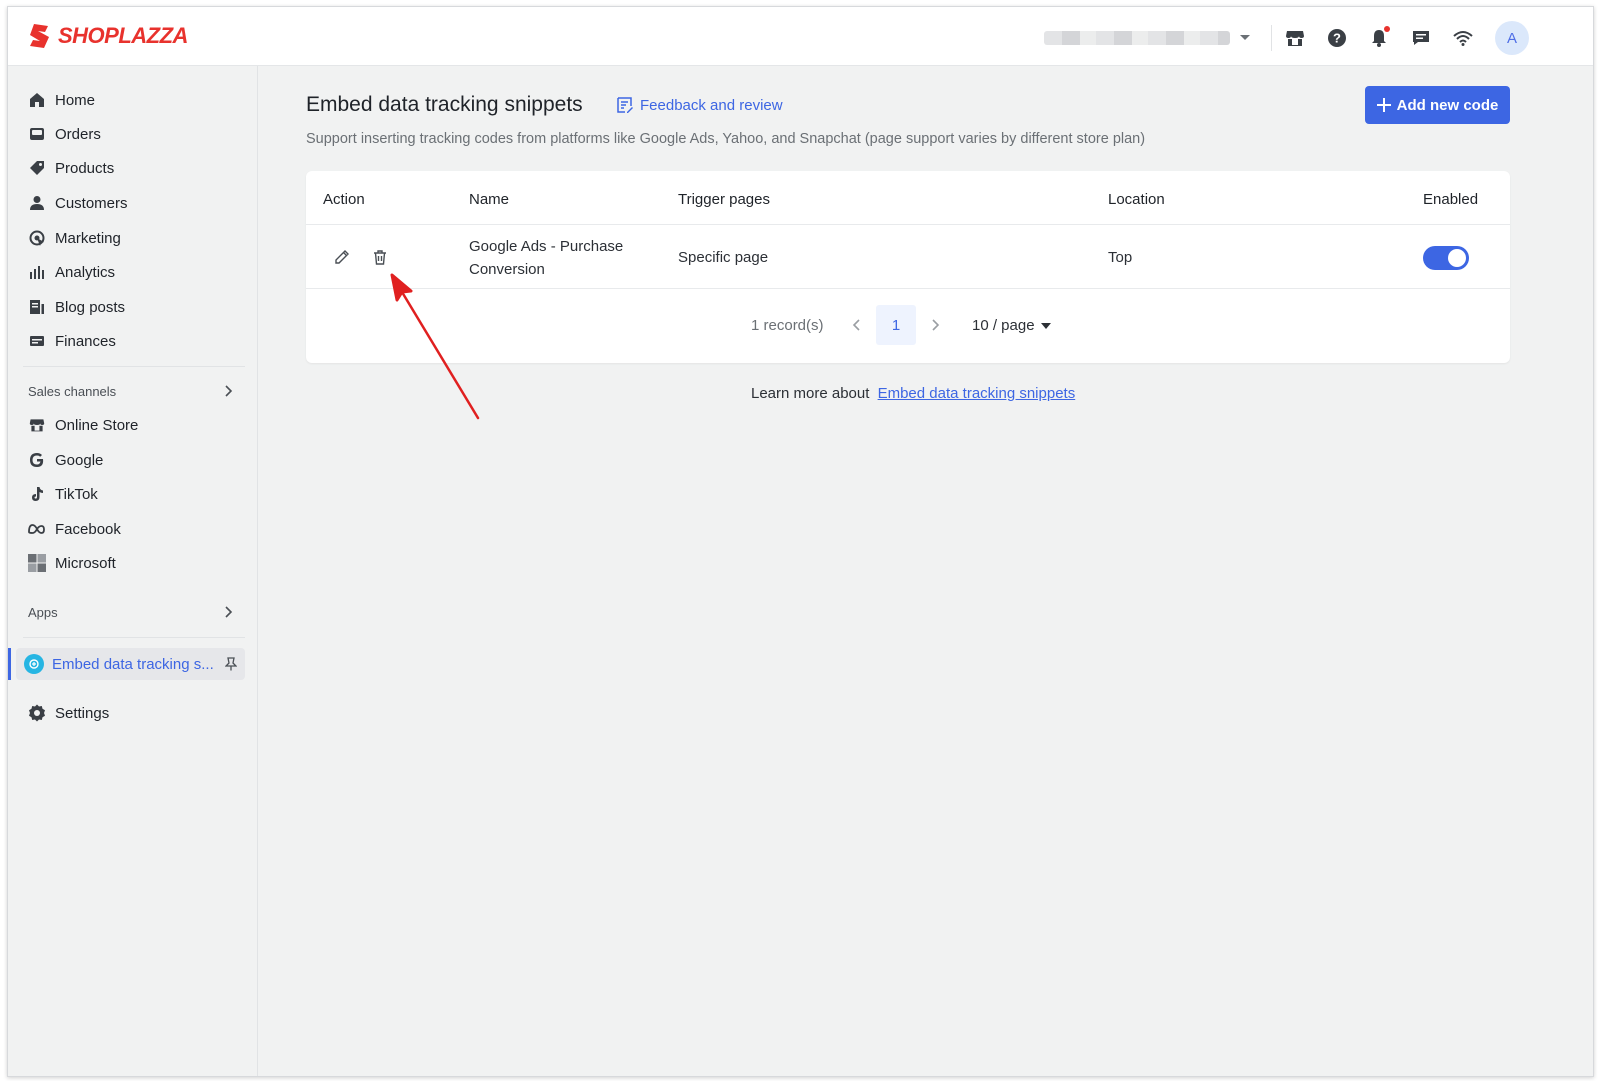 The width and height of the screenshot is (1600, 1081). I want to click on chat-icon, so click(1421, 38).